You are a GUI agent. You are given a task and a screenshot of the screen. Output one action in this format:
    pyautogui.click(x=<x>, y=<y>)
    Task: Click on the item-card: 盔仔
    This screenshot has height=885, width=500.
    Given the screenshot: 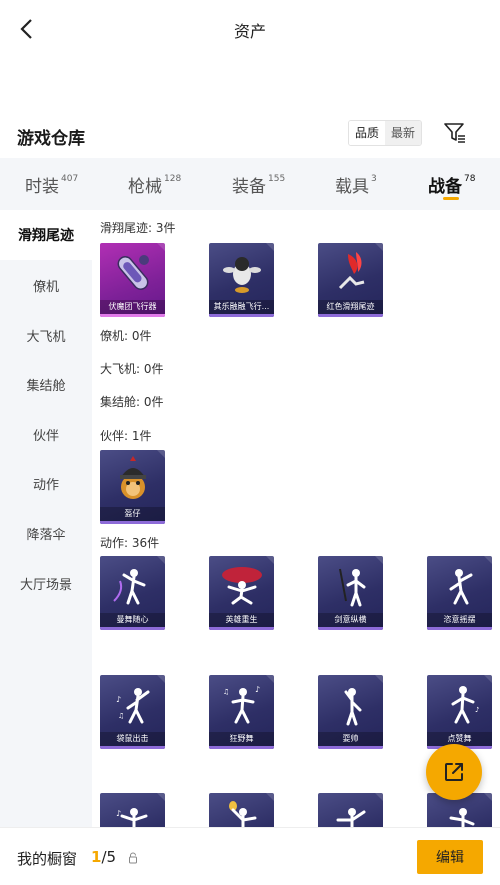 What is the action you would take?
    pyautogui.click(x=132, y=487)
    